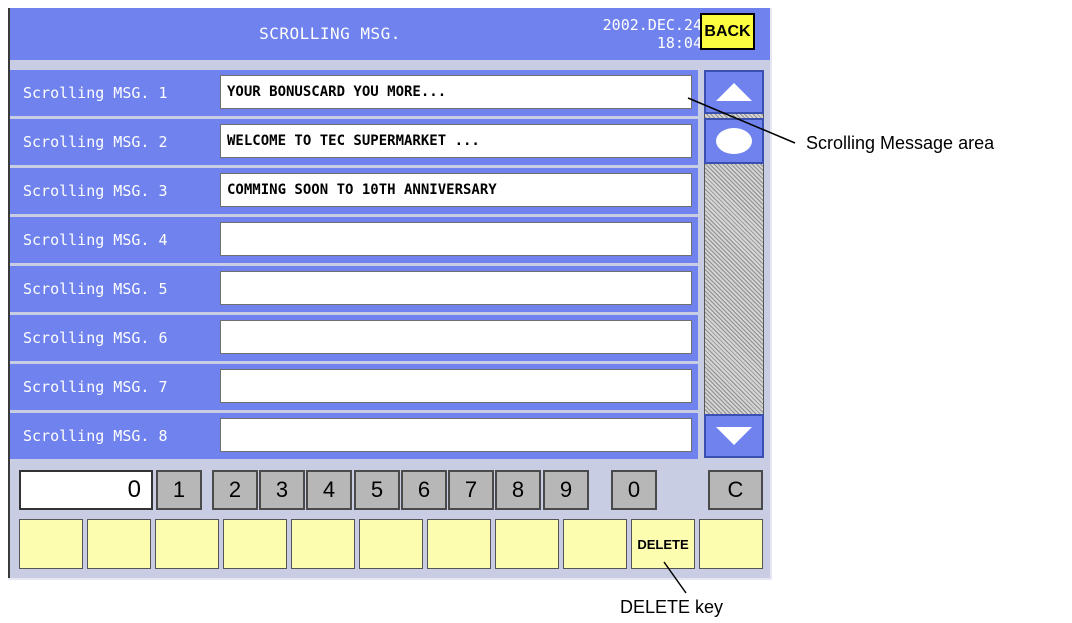  What do you see at coordinates (900, 143) in the screenshot?
I see `scroll-area-callout: Scrolling Message area` at bounding box center [900, 143].